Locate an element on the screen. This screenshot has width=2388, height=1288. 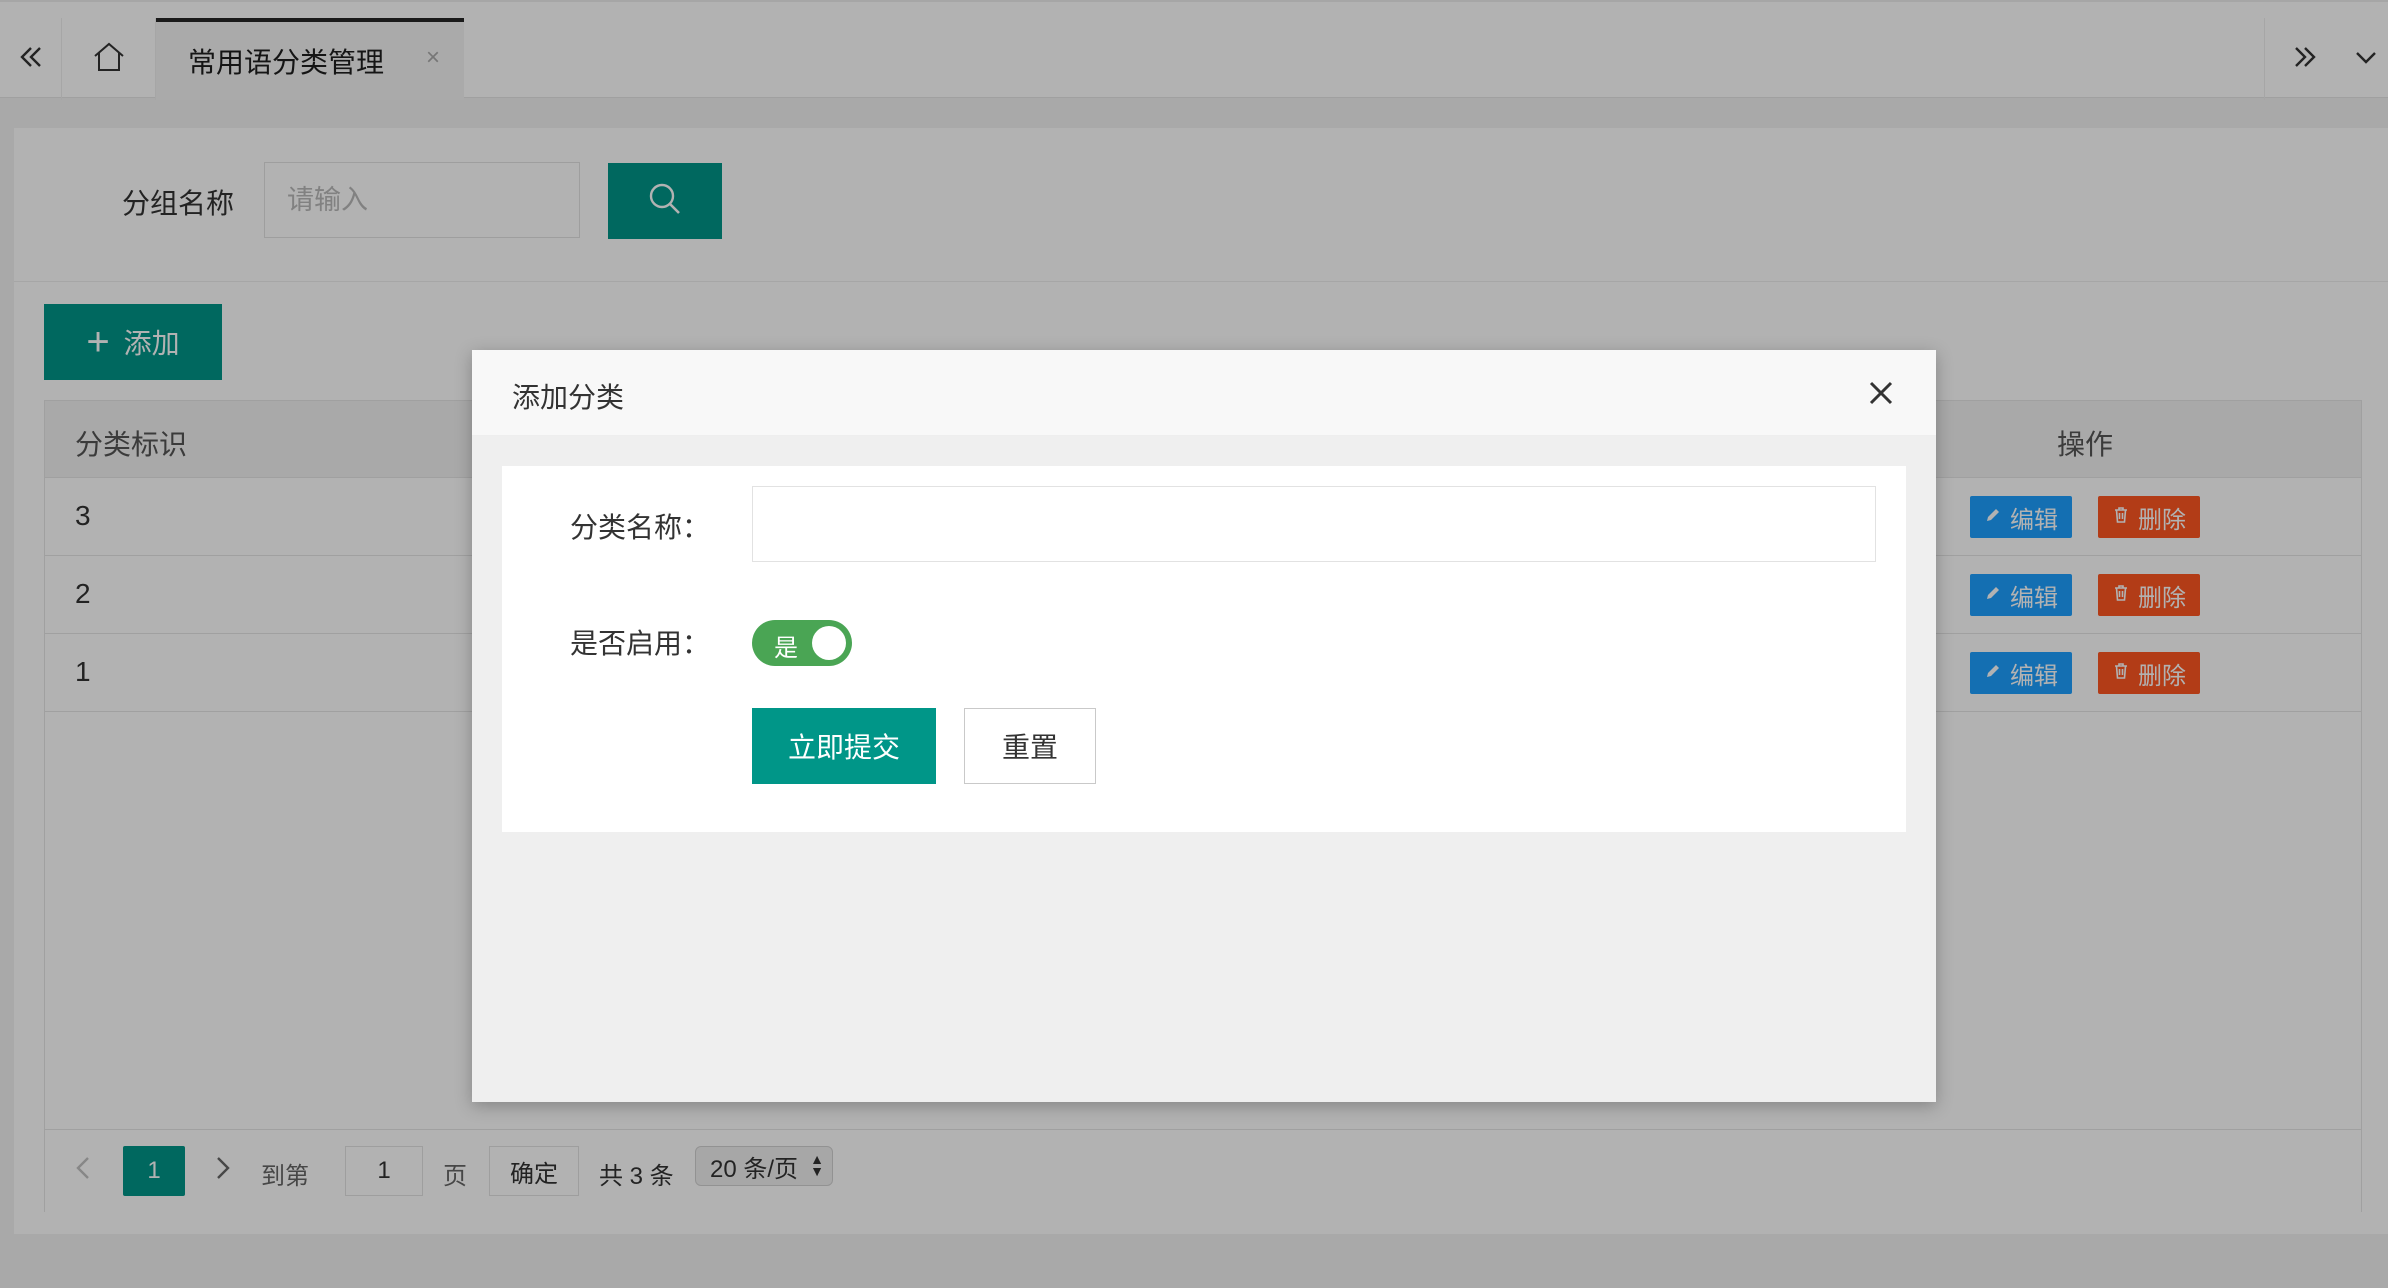
enabled-label: 是否启用： is located at coordinates (639, 643).